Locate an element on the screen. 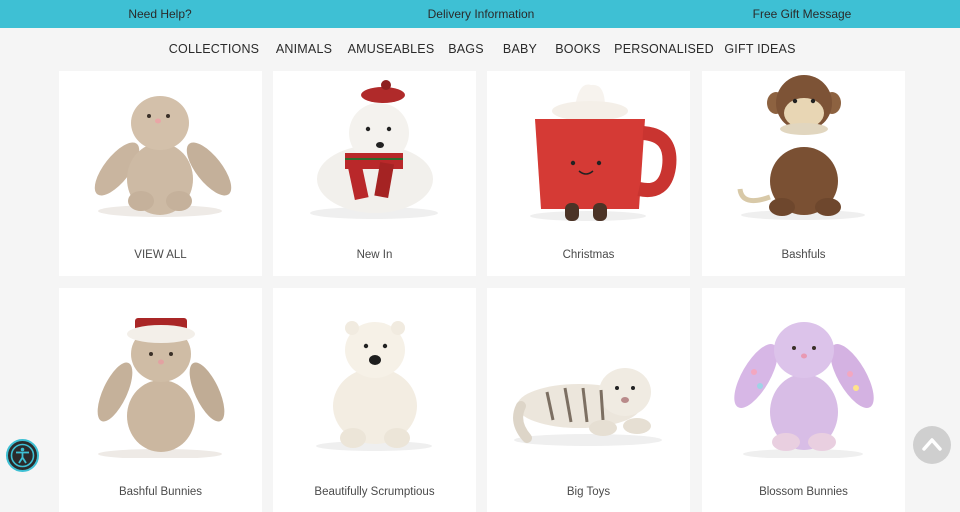 This screenshot has height=512, width=960. nav-amuseables: AMUSEABLES is located at coordinates (391, 49).